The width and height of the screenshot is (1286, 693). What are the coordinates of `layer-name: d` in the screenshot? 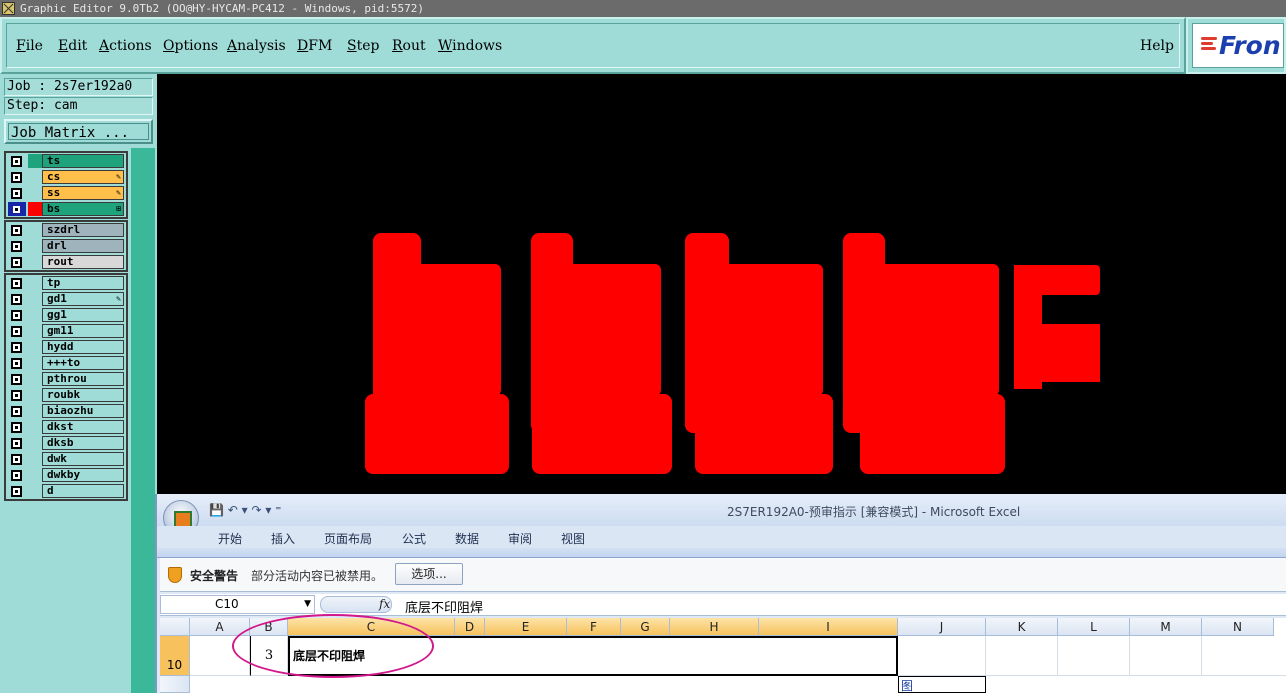 It's located at (83, 491).